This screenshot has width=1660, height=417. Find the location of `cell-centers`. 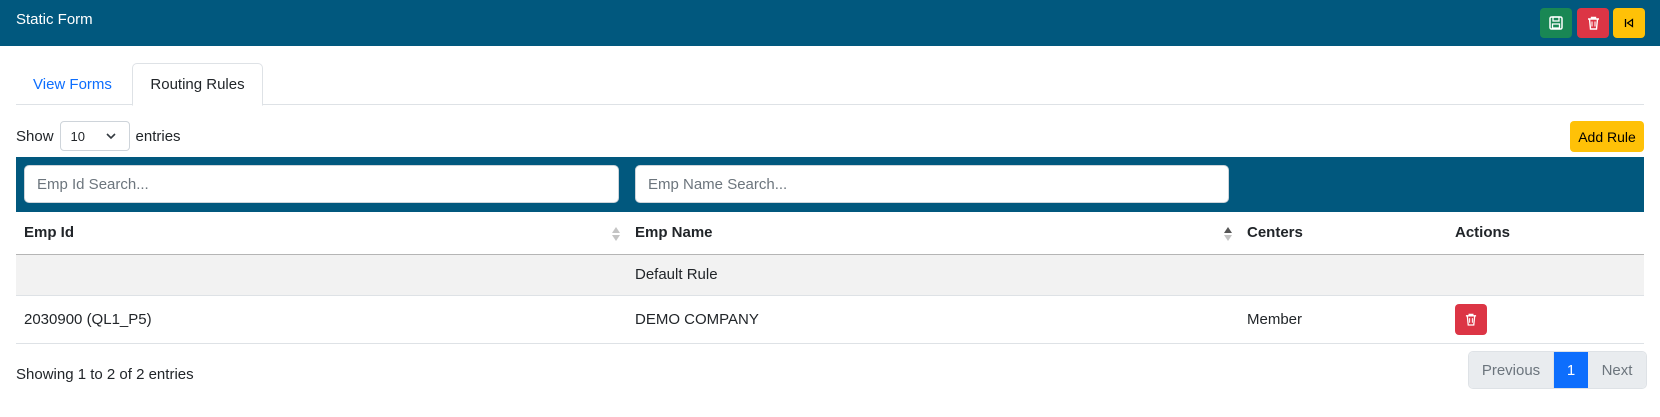

cell-centers is located at coordinates (1343, 275).